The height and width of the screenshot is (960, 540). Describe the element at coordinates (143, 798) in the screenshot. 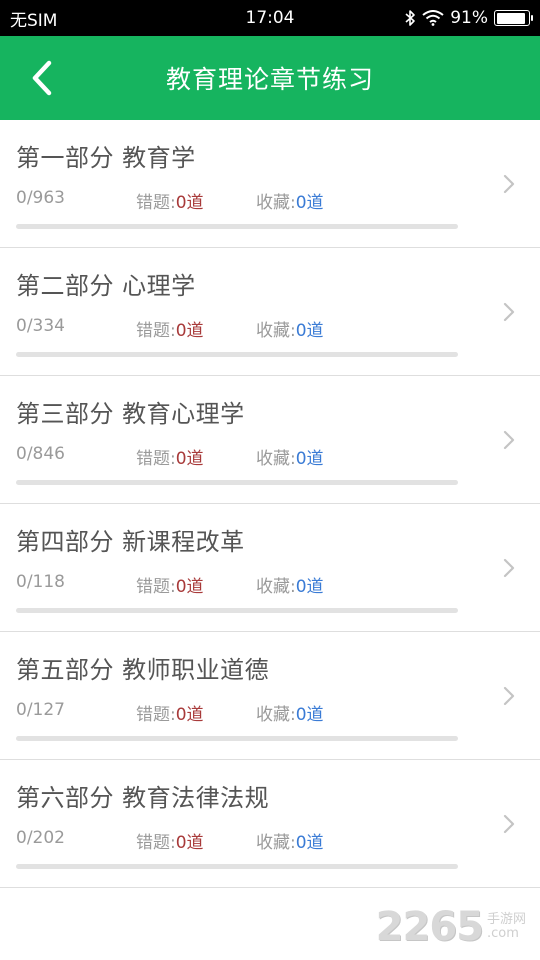

I see `chapter-title: 第六部分 教育法律法规` at that location.